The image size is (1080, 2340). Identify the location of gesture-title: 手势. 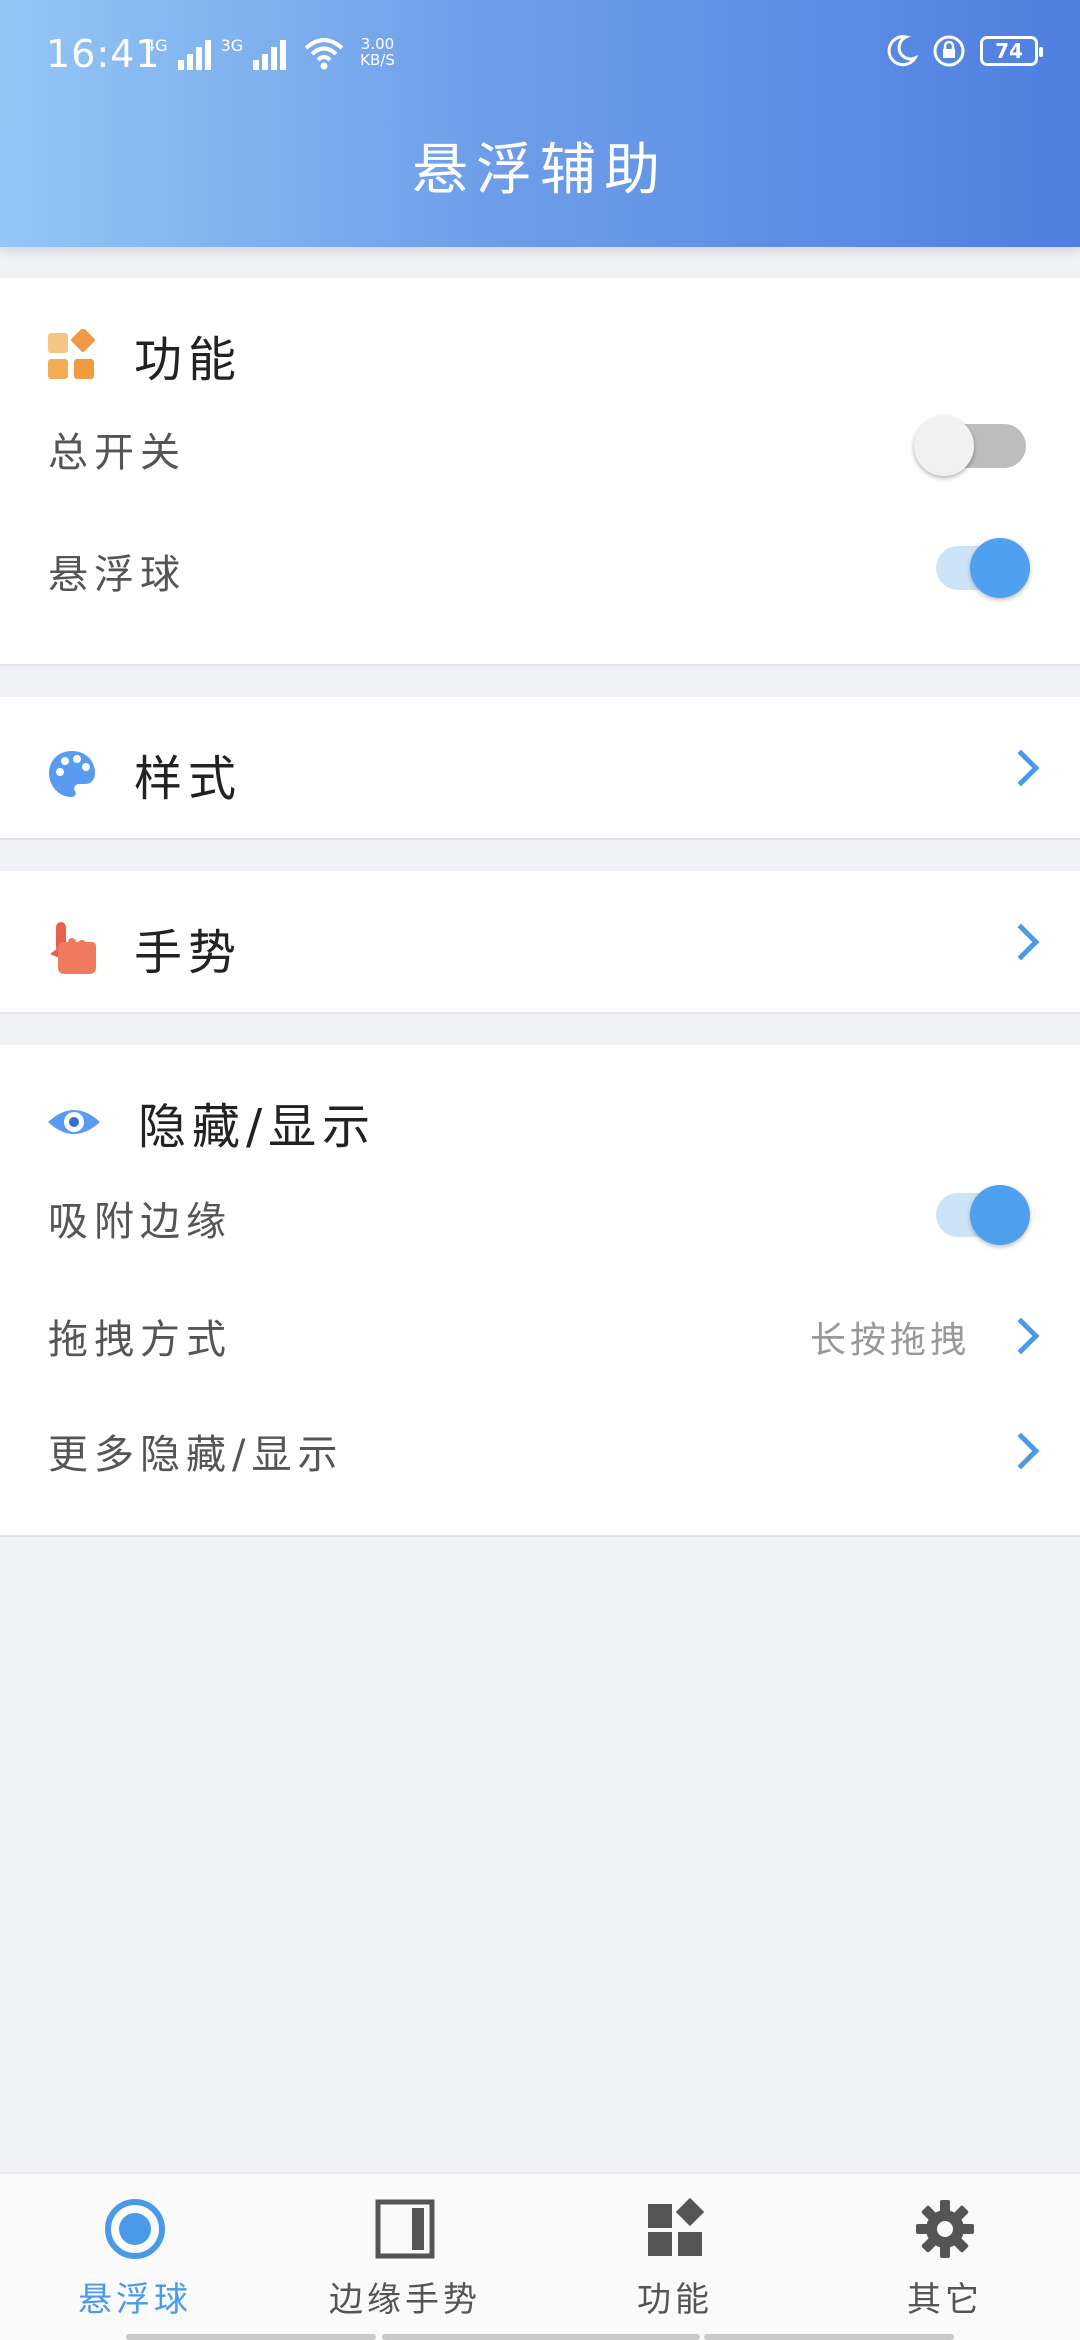
(188, 953).